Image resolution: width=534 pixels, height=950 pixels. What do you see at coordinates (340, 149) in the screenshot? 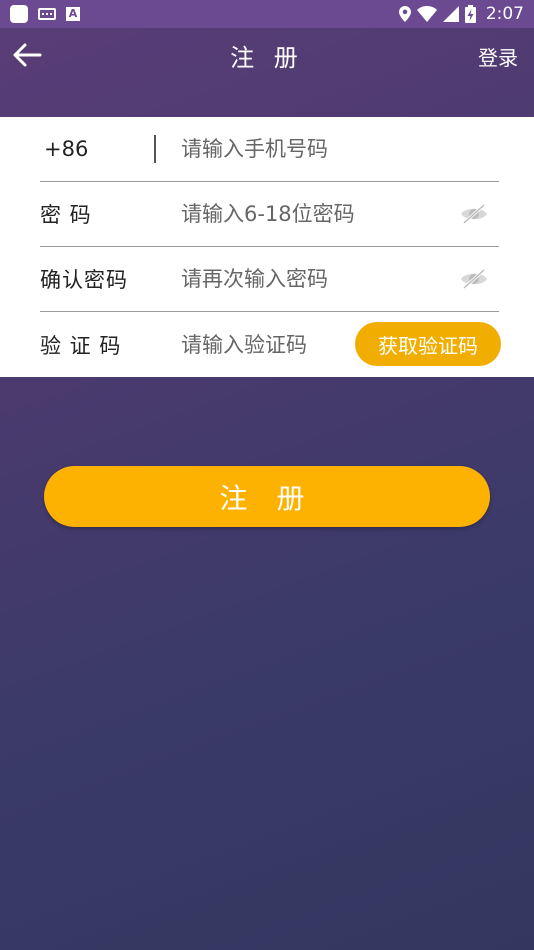
I see `phone-input` at bounding box center [340, 149].